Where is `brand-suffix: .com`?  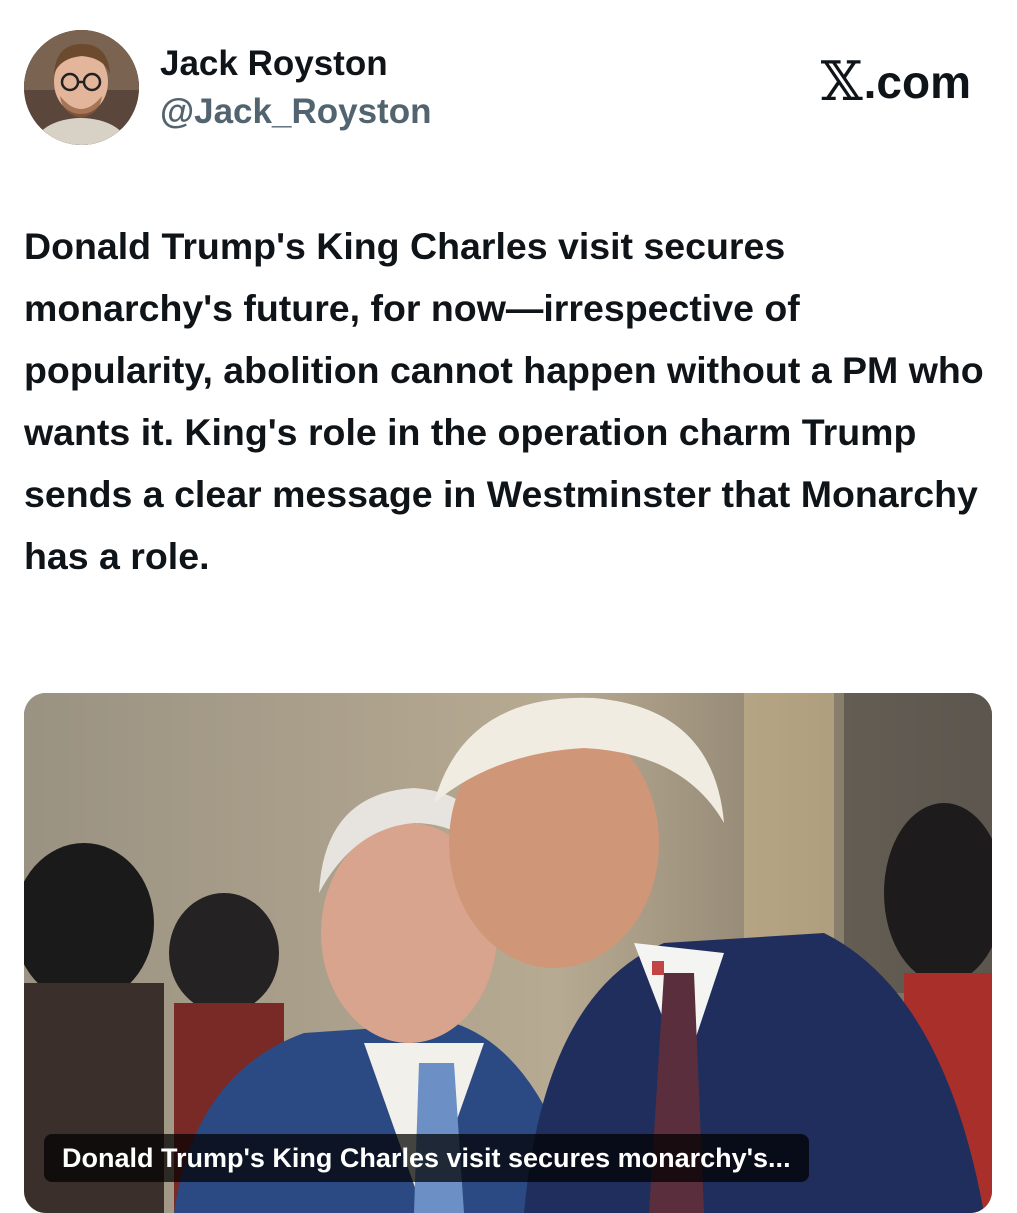 brand-suffix: .com is located at coordinates (917, 82).